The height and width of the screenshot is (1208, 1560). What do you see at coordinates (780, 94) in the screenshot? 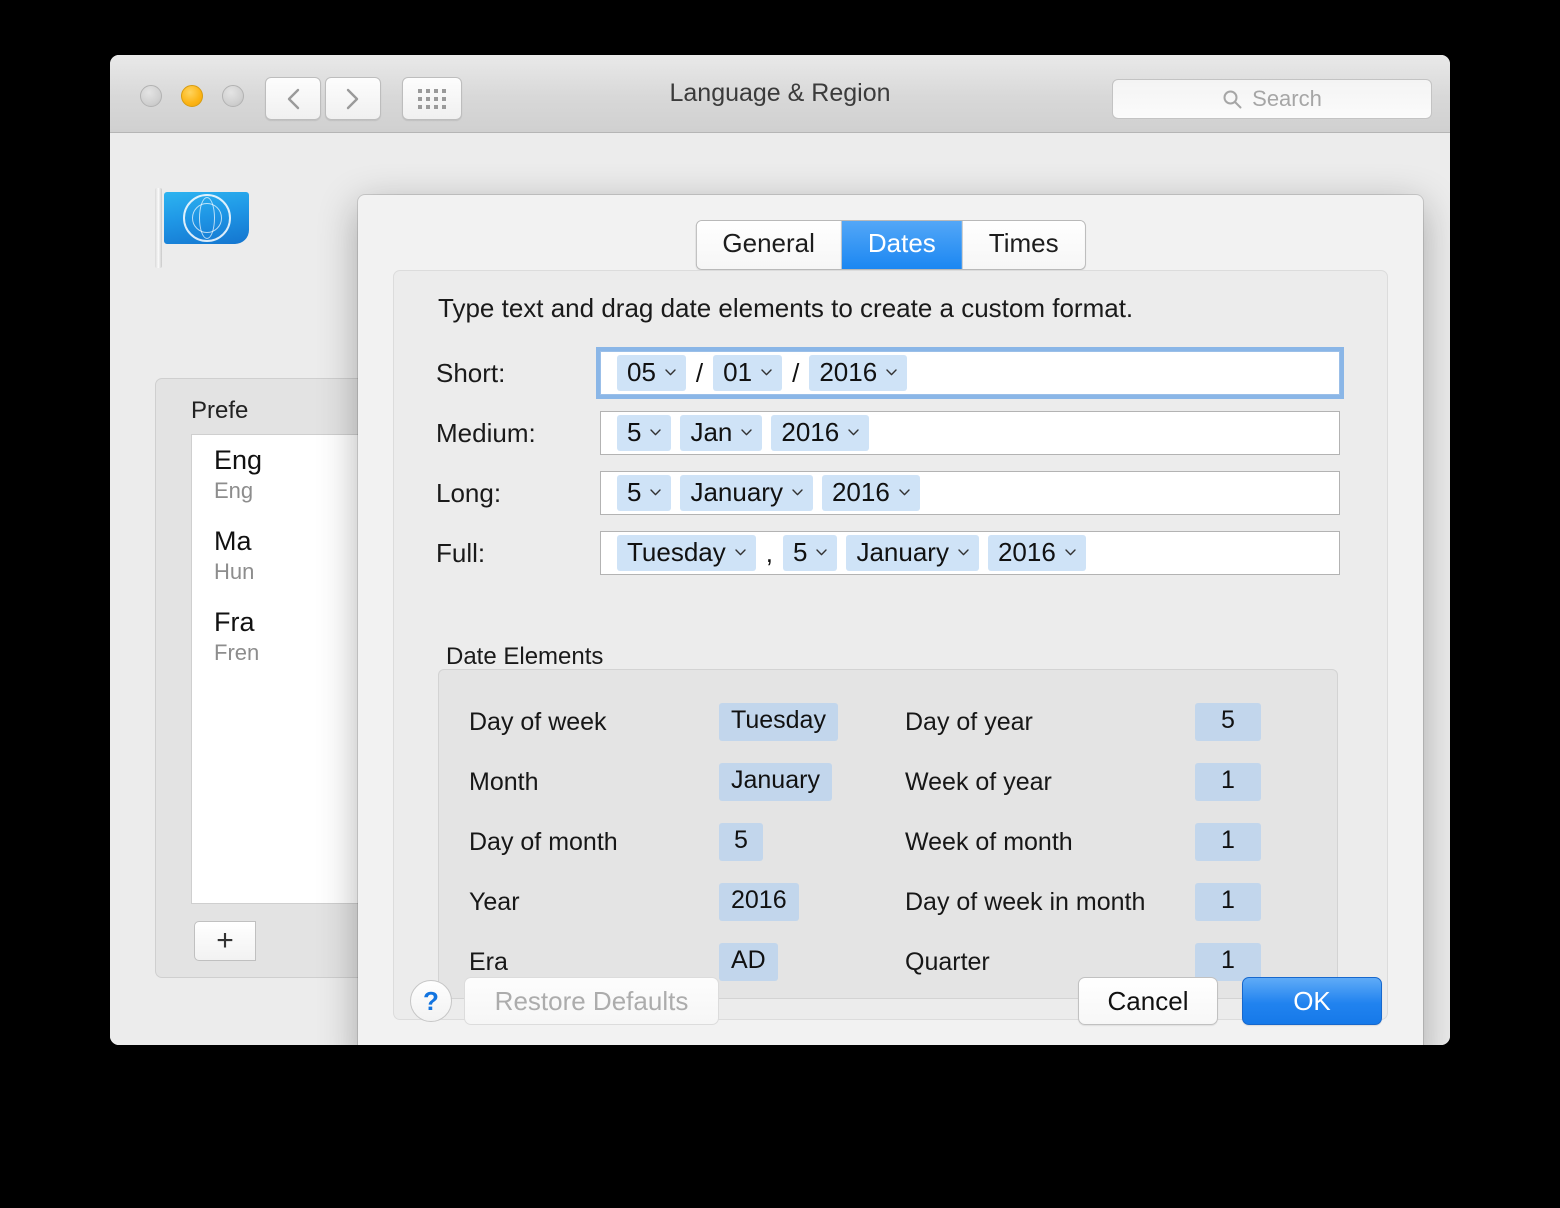
I see `window-titlebar: Language & Region Search` at bounding box center [780, 94].